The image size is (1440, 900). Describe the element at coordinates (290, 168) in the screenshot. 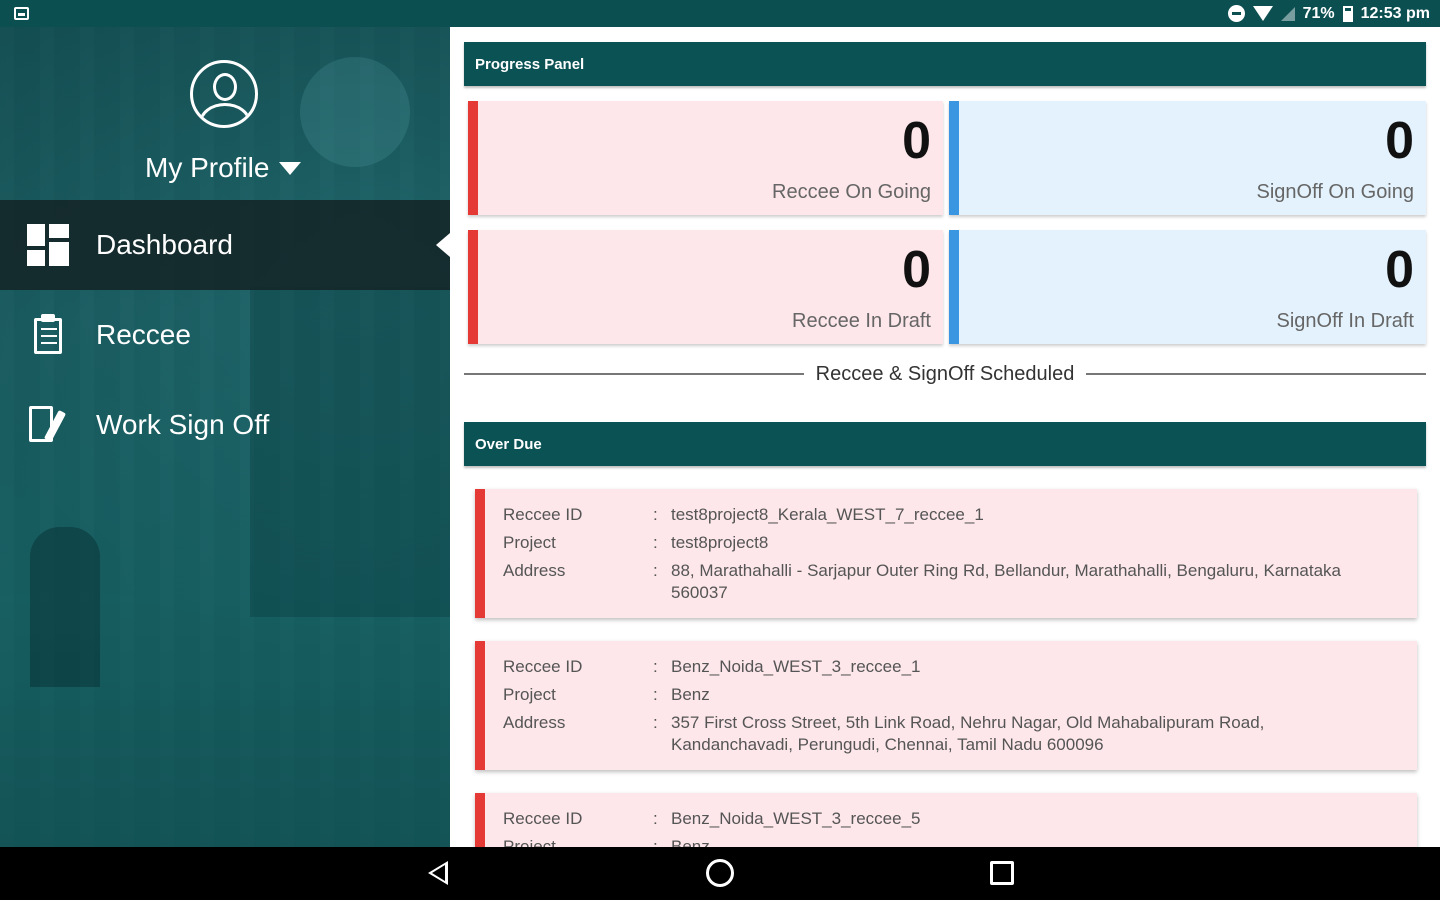

I see `caret-down-icon` at that location.